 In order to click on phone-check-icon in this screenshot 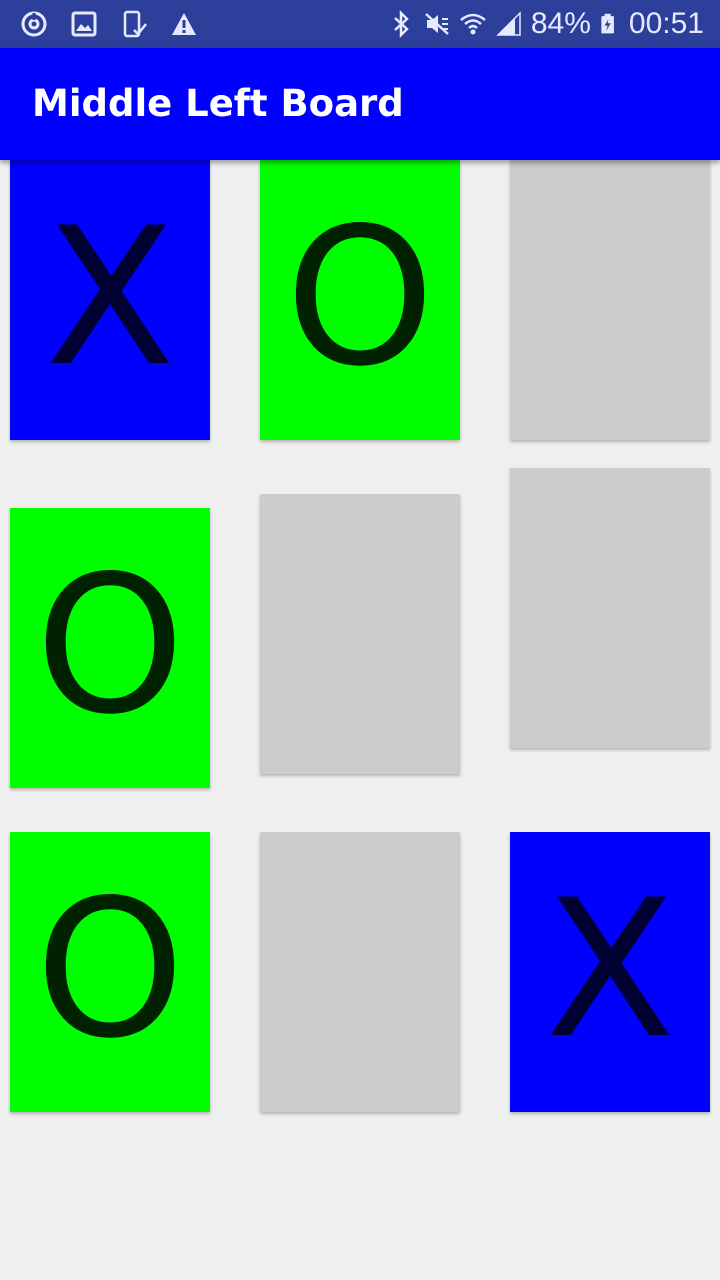, I will do `click(135, 24)`.